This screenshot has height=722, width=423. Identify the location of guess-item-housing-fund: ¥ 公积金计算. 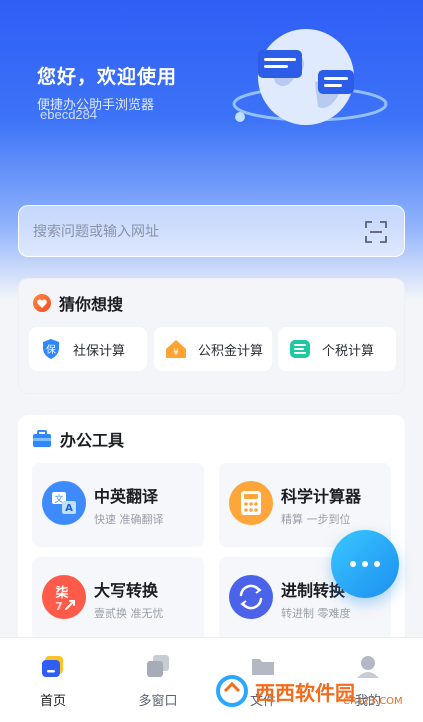
(213, 349).